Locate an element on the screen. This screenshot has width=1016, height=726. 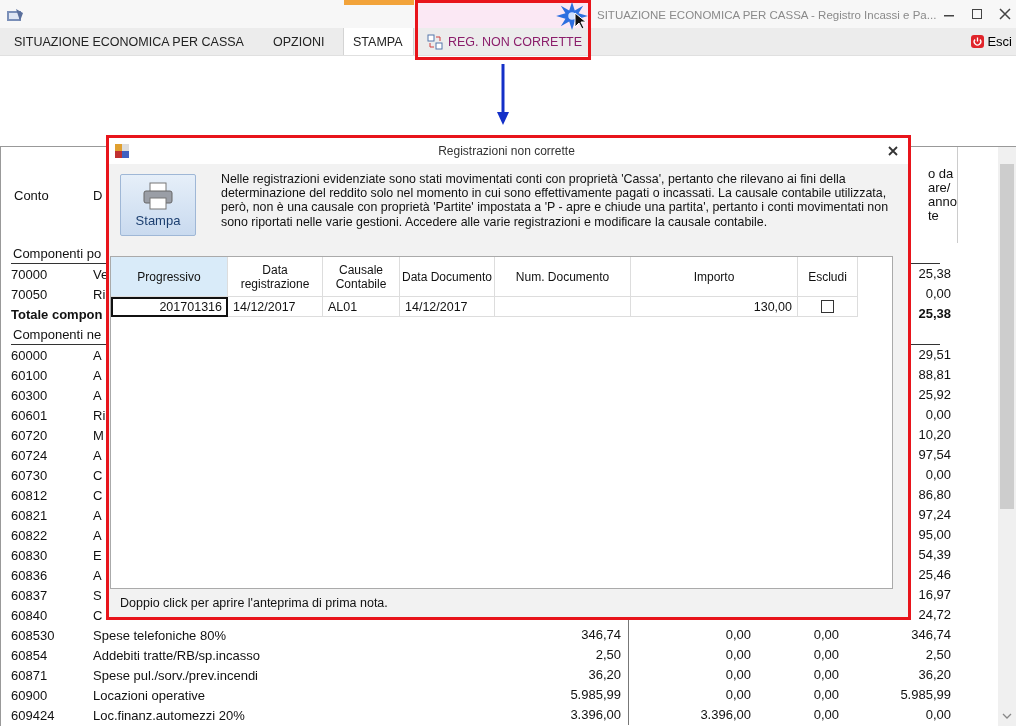
table-cell-text: 60854 is located at coordinates (29, 655).